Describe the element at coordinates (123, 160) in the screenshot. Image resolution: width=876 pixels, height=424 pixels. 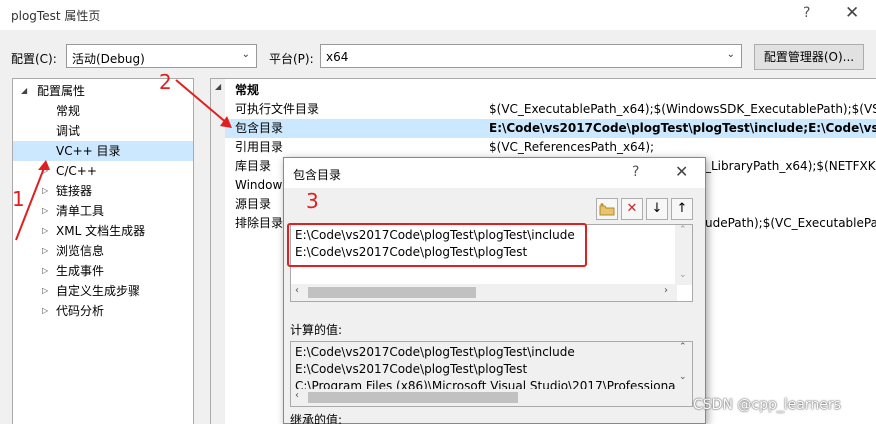
I see `annotation-arrows` at that location.